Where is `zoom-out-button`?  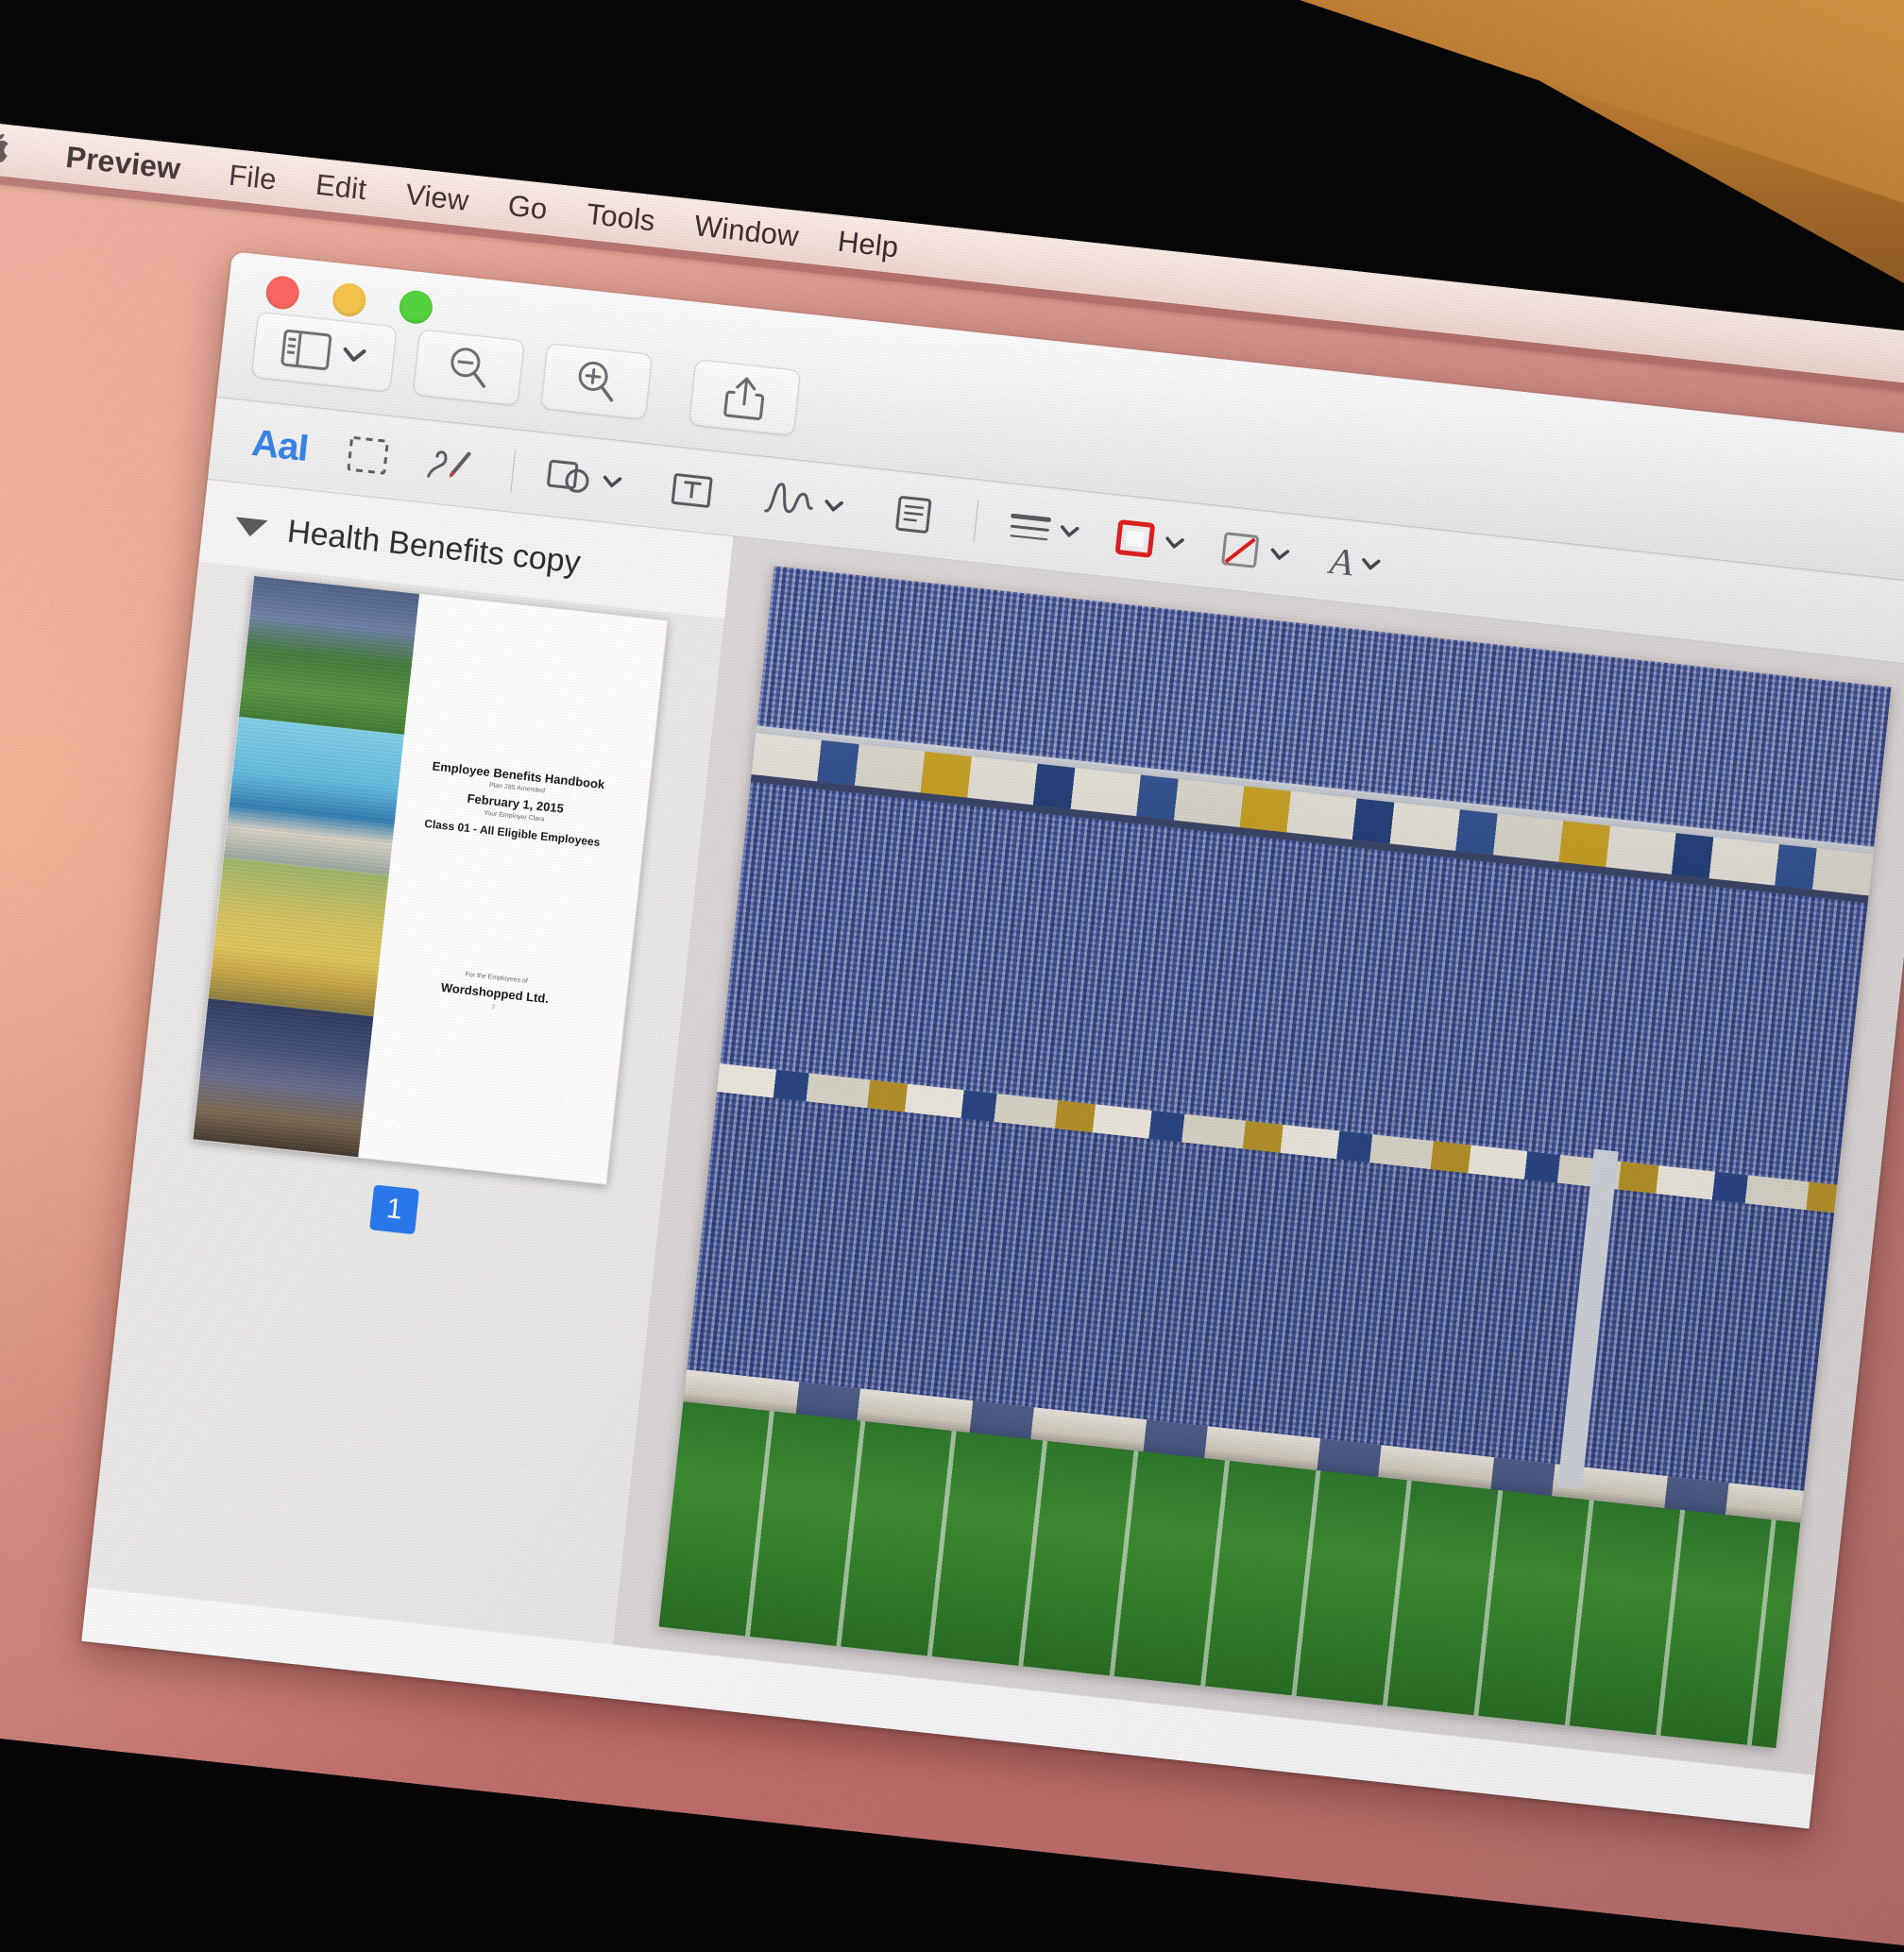
zoom-out-button is located at coordinates (468, 367).